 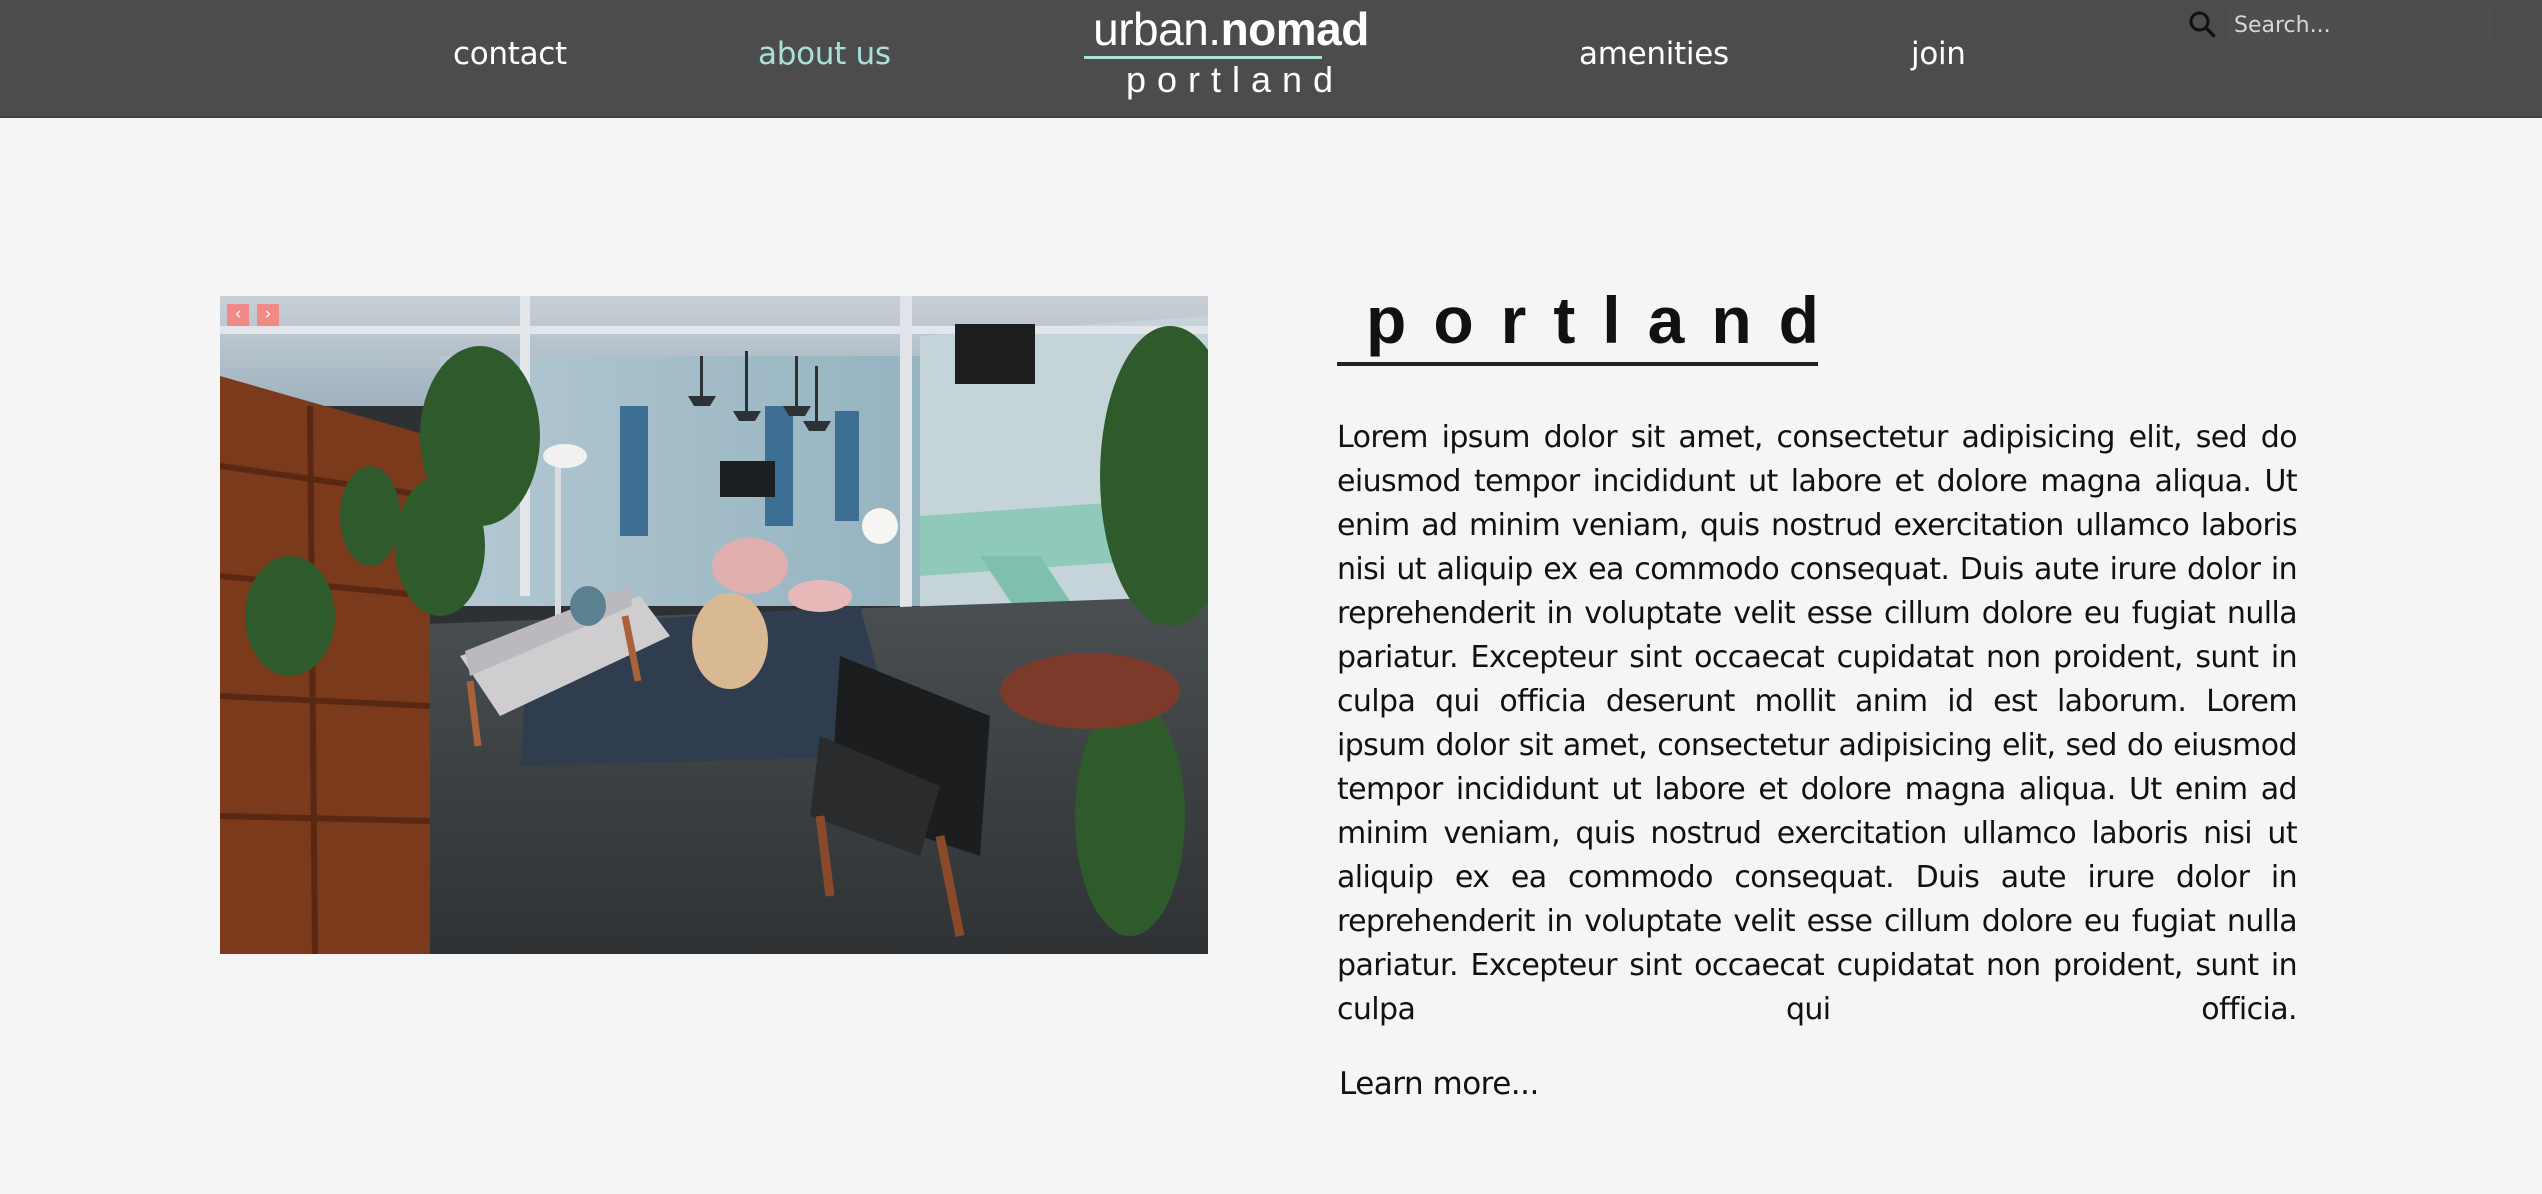 What do you see at coordinates (1654, 54) in the screenshot?
I see `nav-amenities: amenities` at bounding box center [1654, 54].